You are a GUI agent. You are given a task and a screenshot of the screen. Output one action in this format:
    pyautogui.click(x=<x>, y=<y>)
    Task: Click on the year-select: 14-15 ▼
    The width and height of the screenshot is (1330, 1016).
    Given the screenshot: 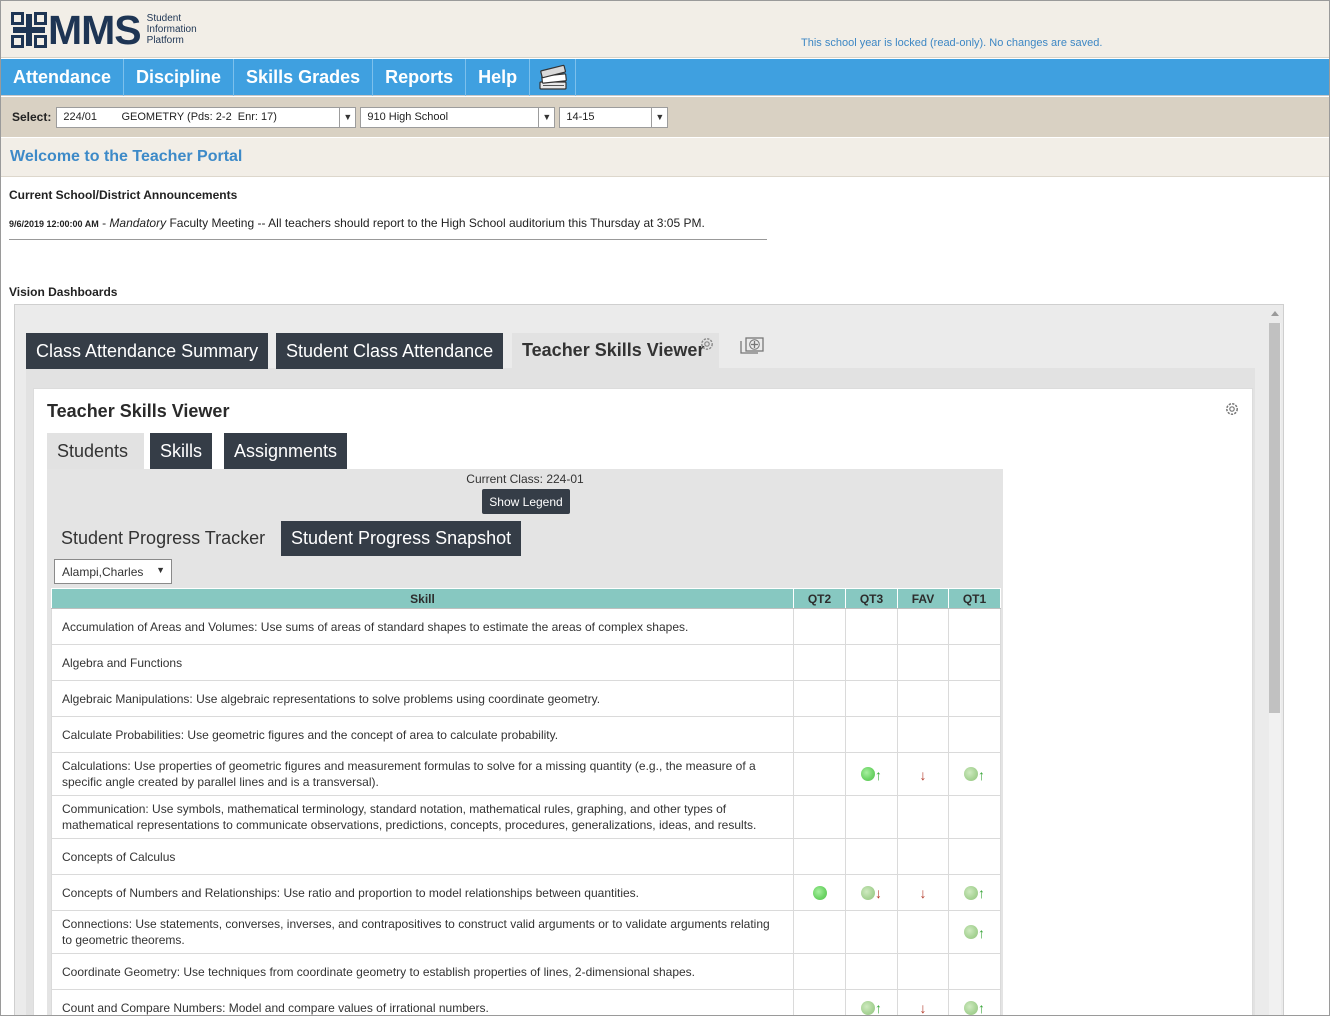 What is the action you would take?
    pyautogui.click(x=614, y=117)
    